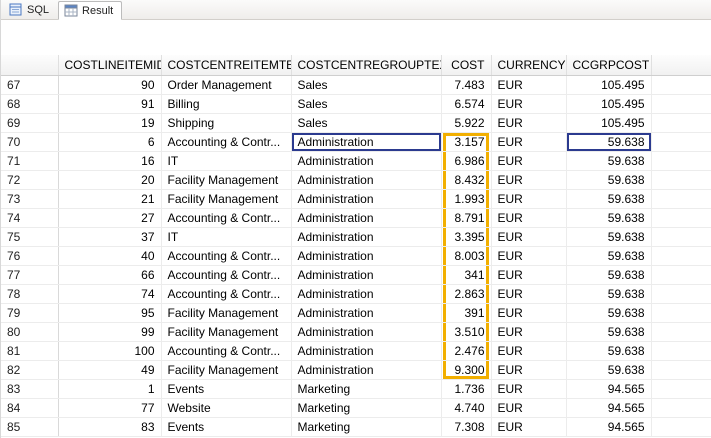  I want to click on cell-costlineitemid: 91, so click(110, 104).